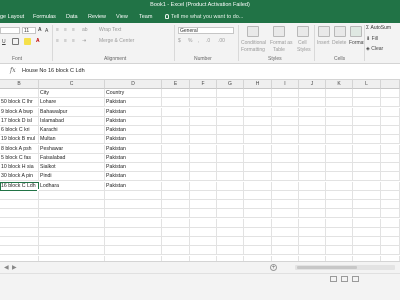  I want to click on number-format-select: General, so click(206, 30).